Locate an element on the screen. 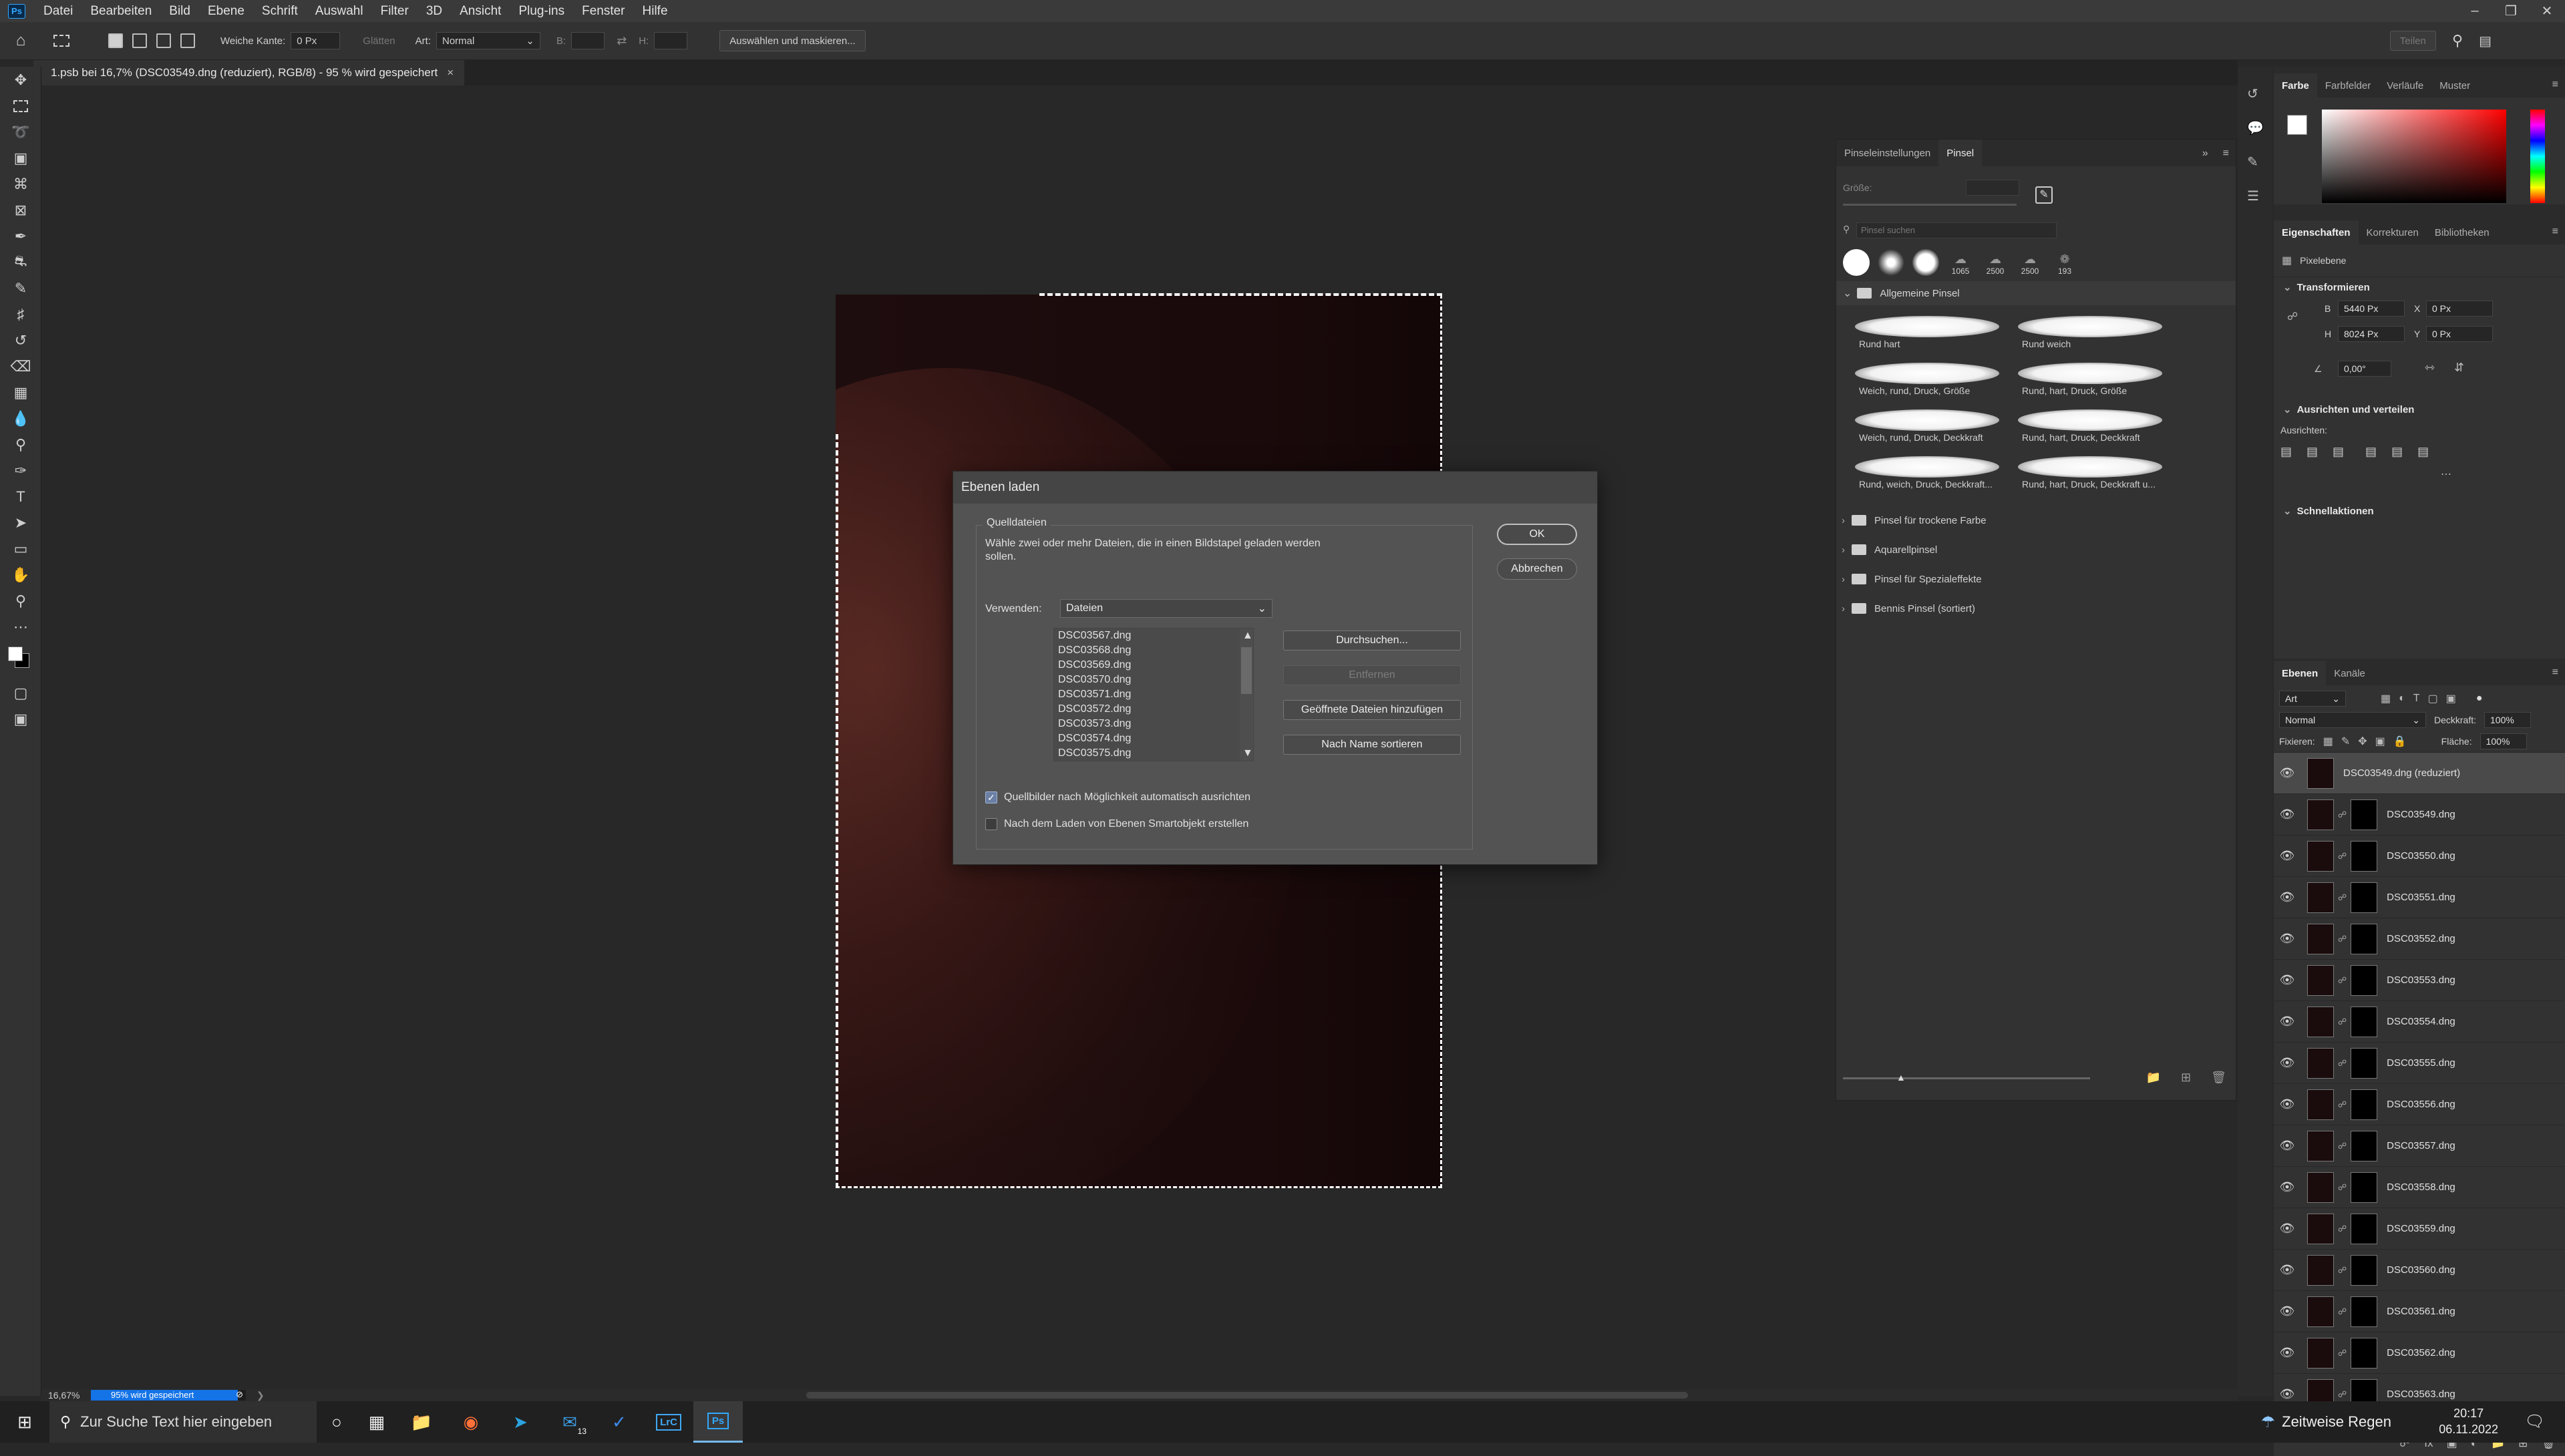 The image size is (2565, 1456). menu-schrift: Schrift is located at coordinates (280, 12).